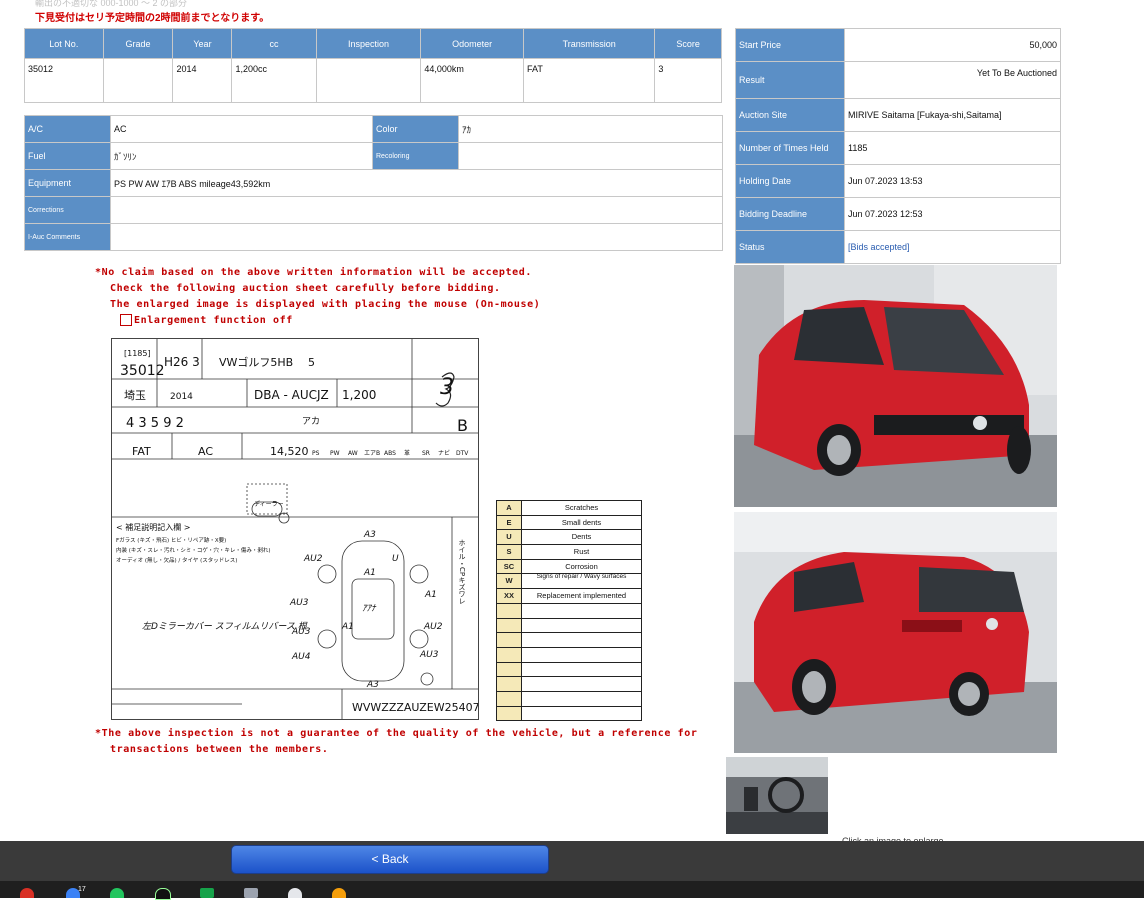 The height and width of the screenshot is (900, 1144). I want to click on sheet-mark-7: AU3, so click(301, 632).